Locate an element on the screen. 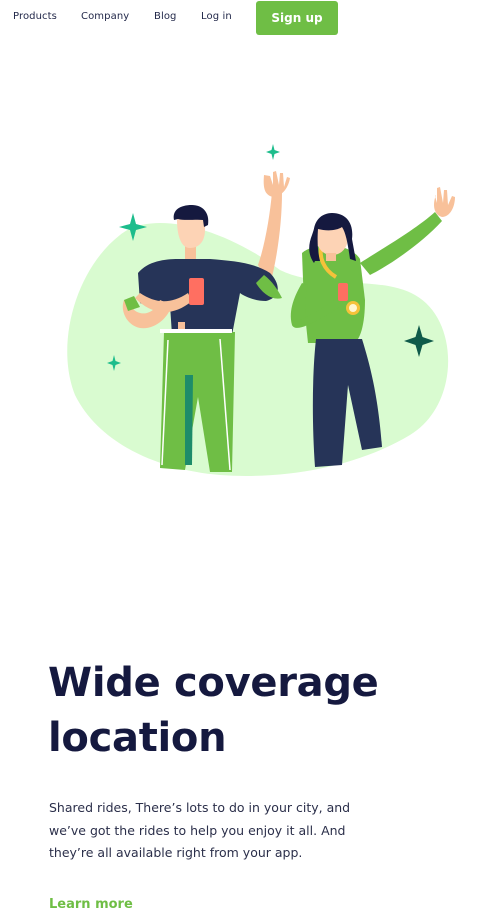  top-navigation: Products Company Blog Log in Sign up is located at coordinates (239, 18).